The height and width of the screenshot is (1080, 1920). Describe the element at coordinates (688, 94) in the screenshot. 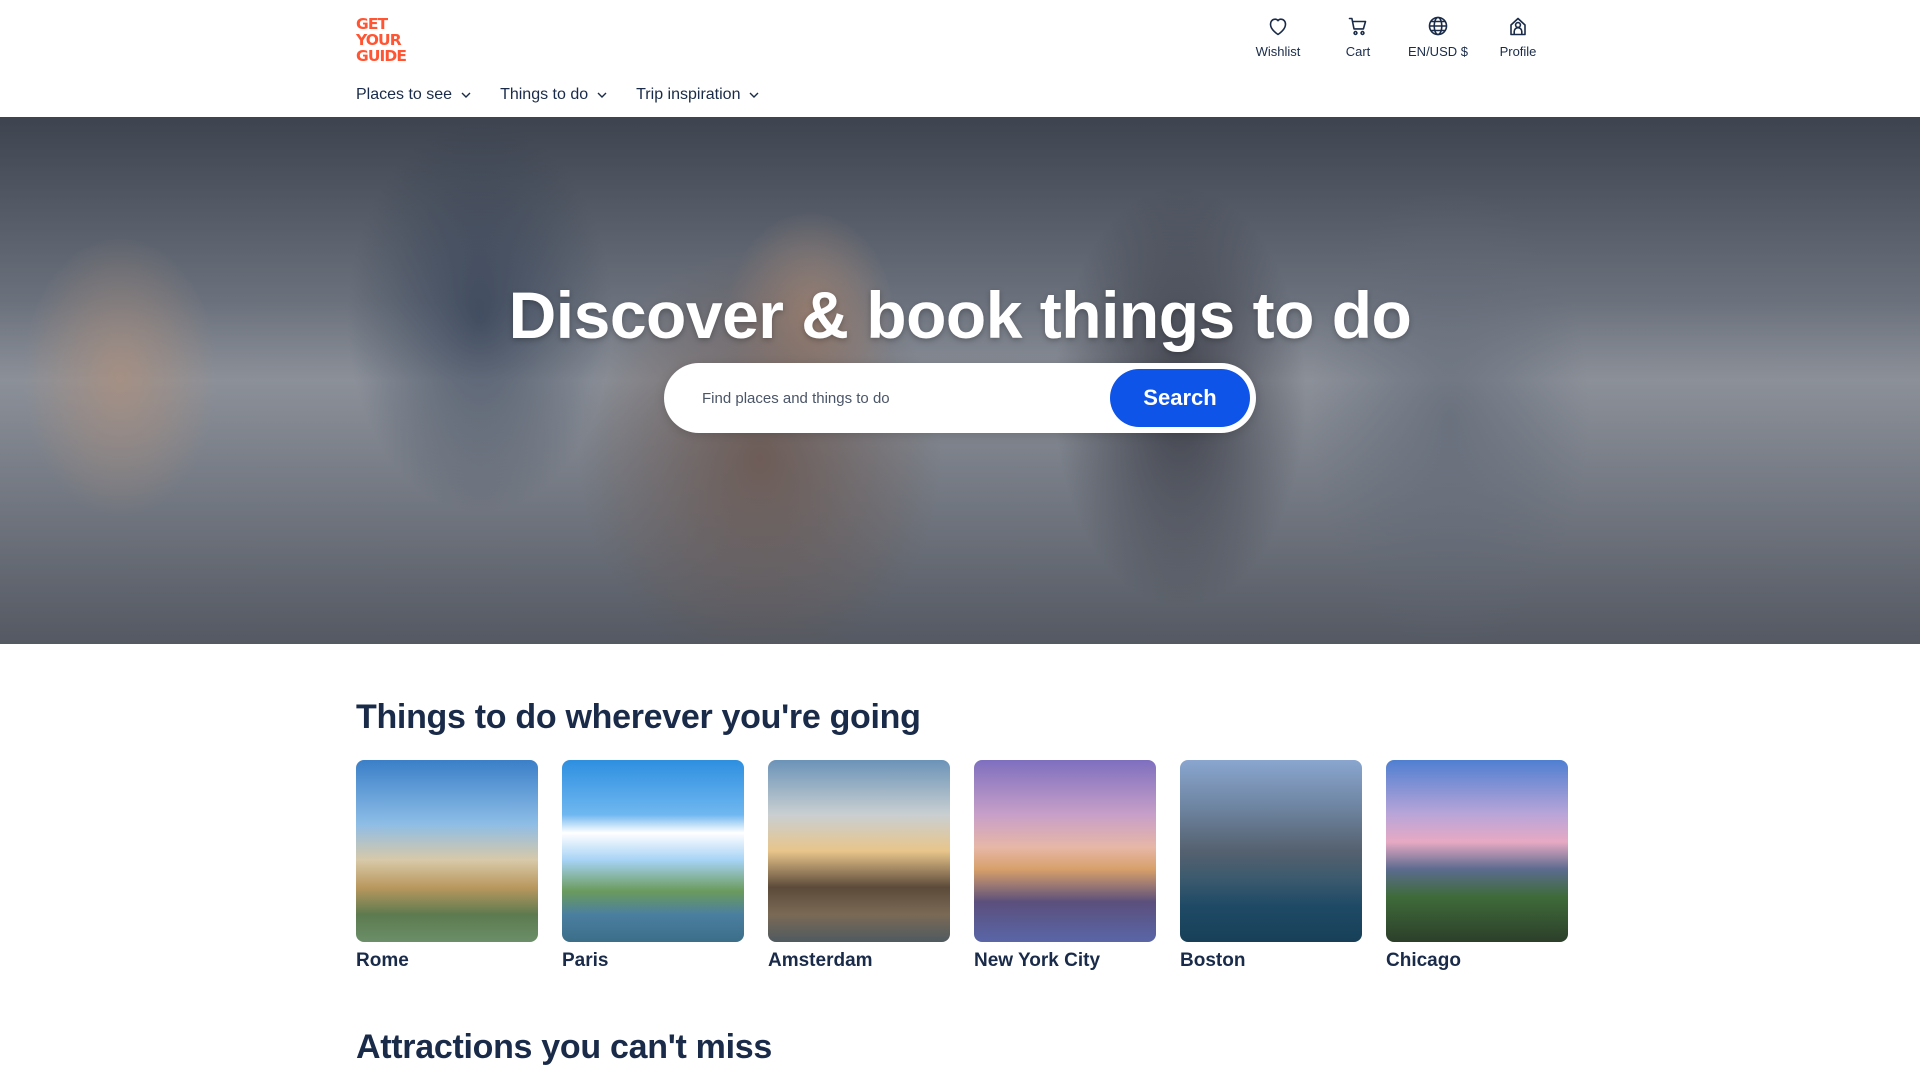

I see `nav-trip-inspiration-label: Trip inspiration` at that location.